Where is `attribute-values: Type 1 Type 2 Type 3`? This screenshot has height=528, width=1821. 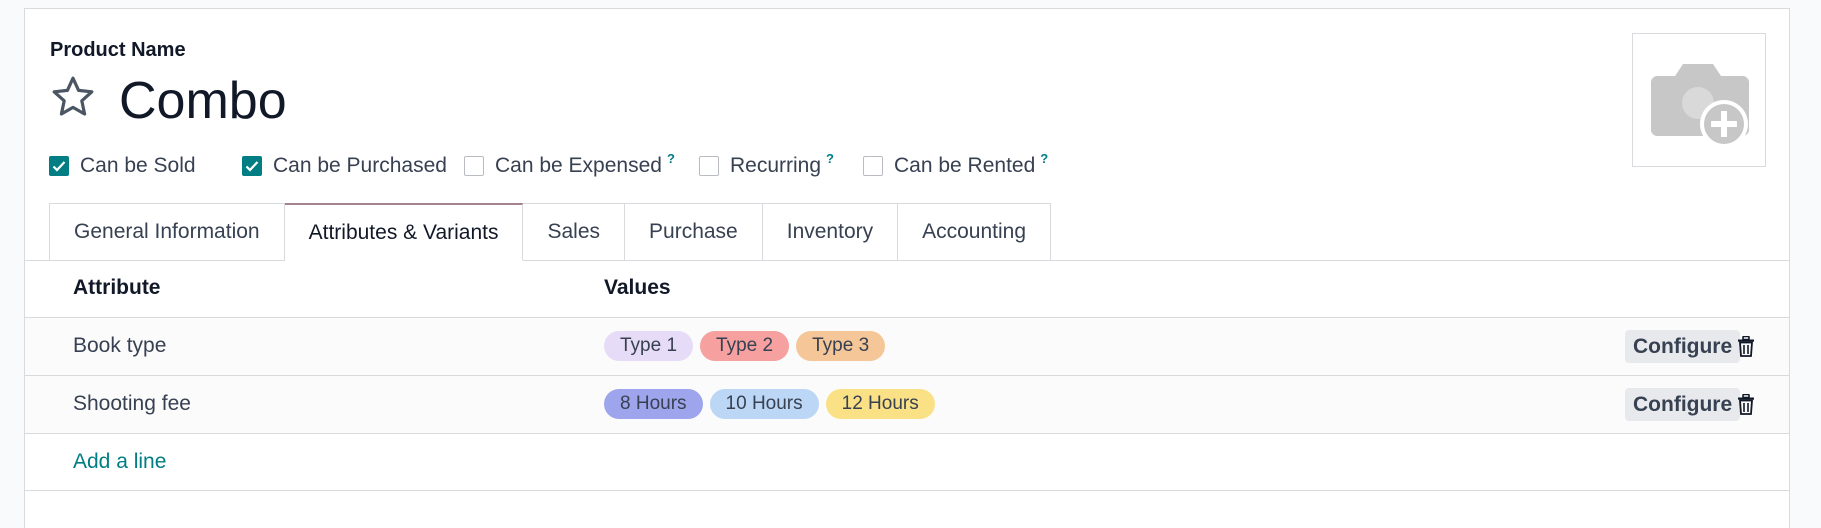
attribute-values: Type 1 Type 2 Type 3 is located at coordinates (745, 346).